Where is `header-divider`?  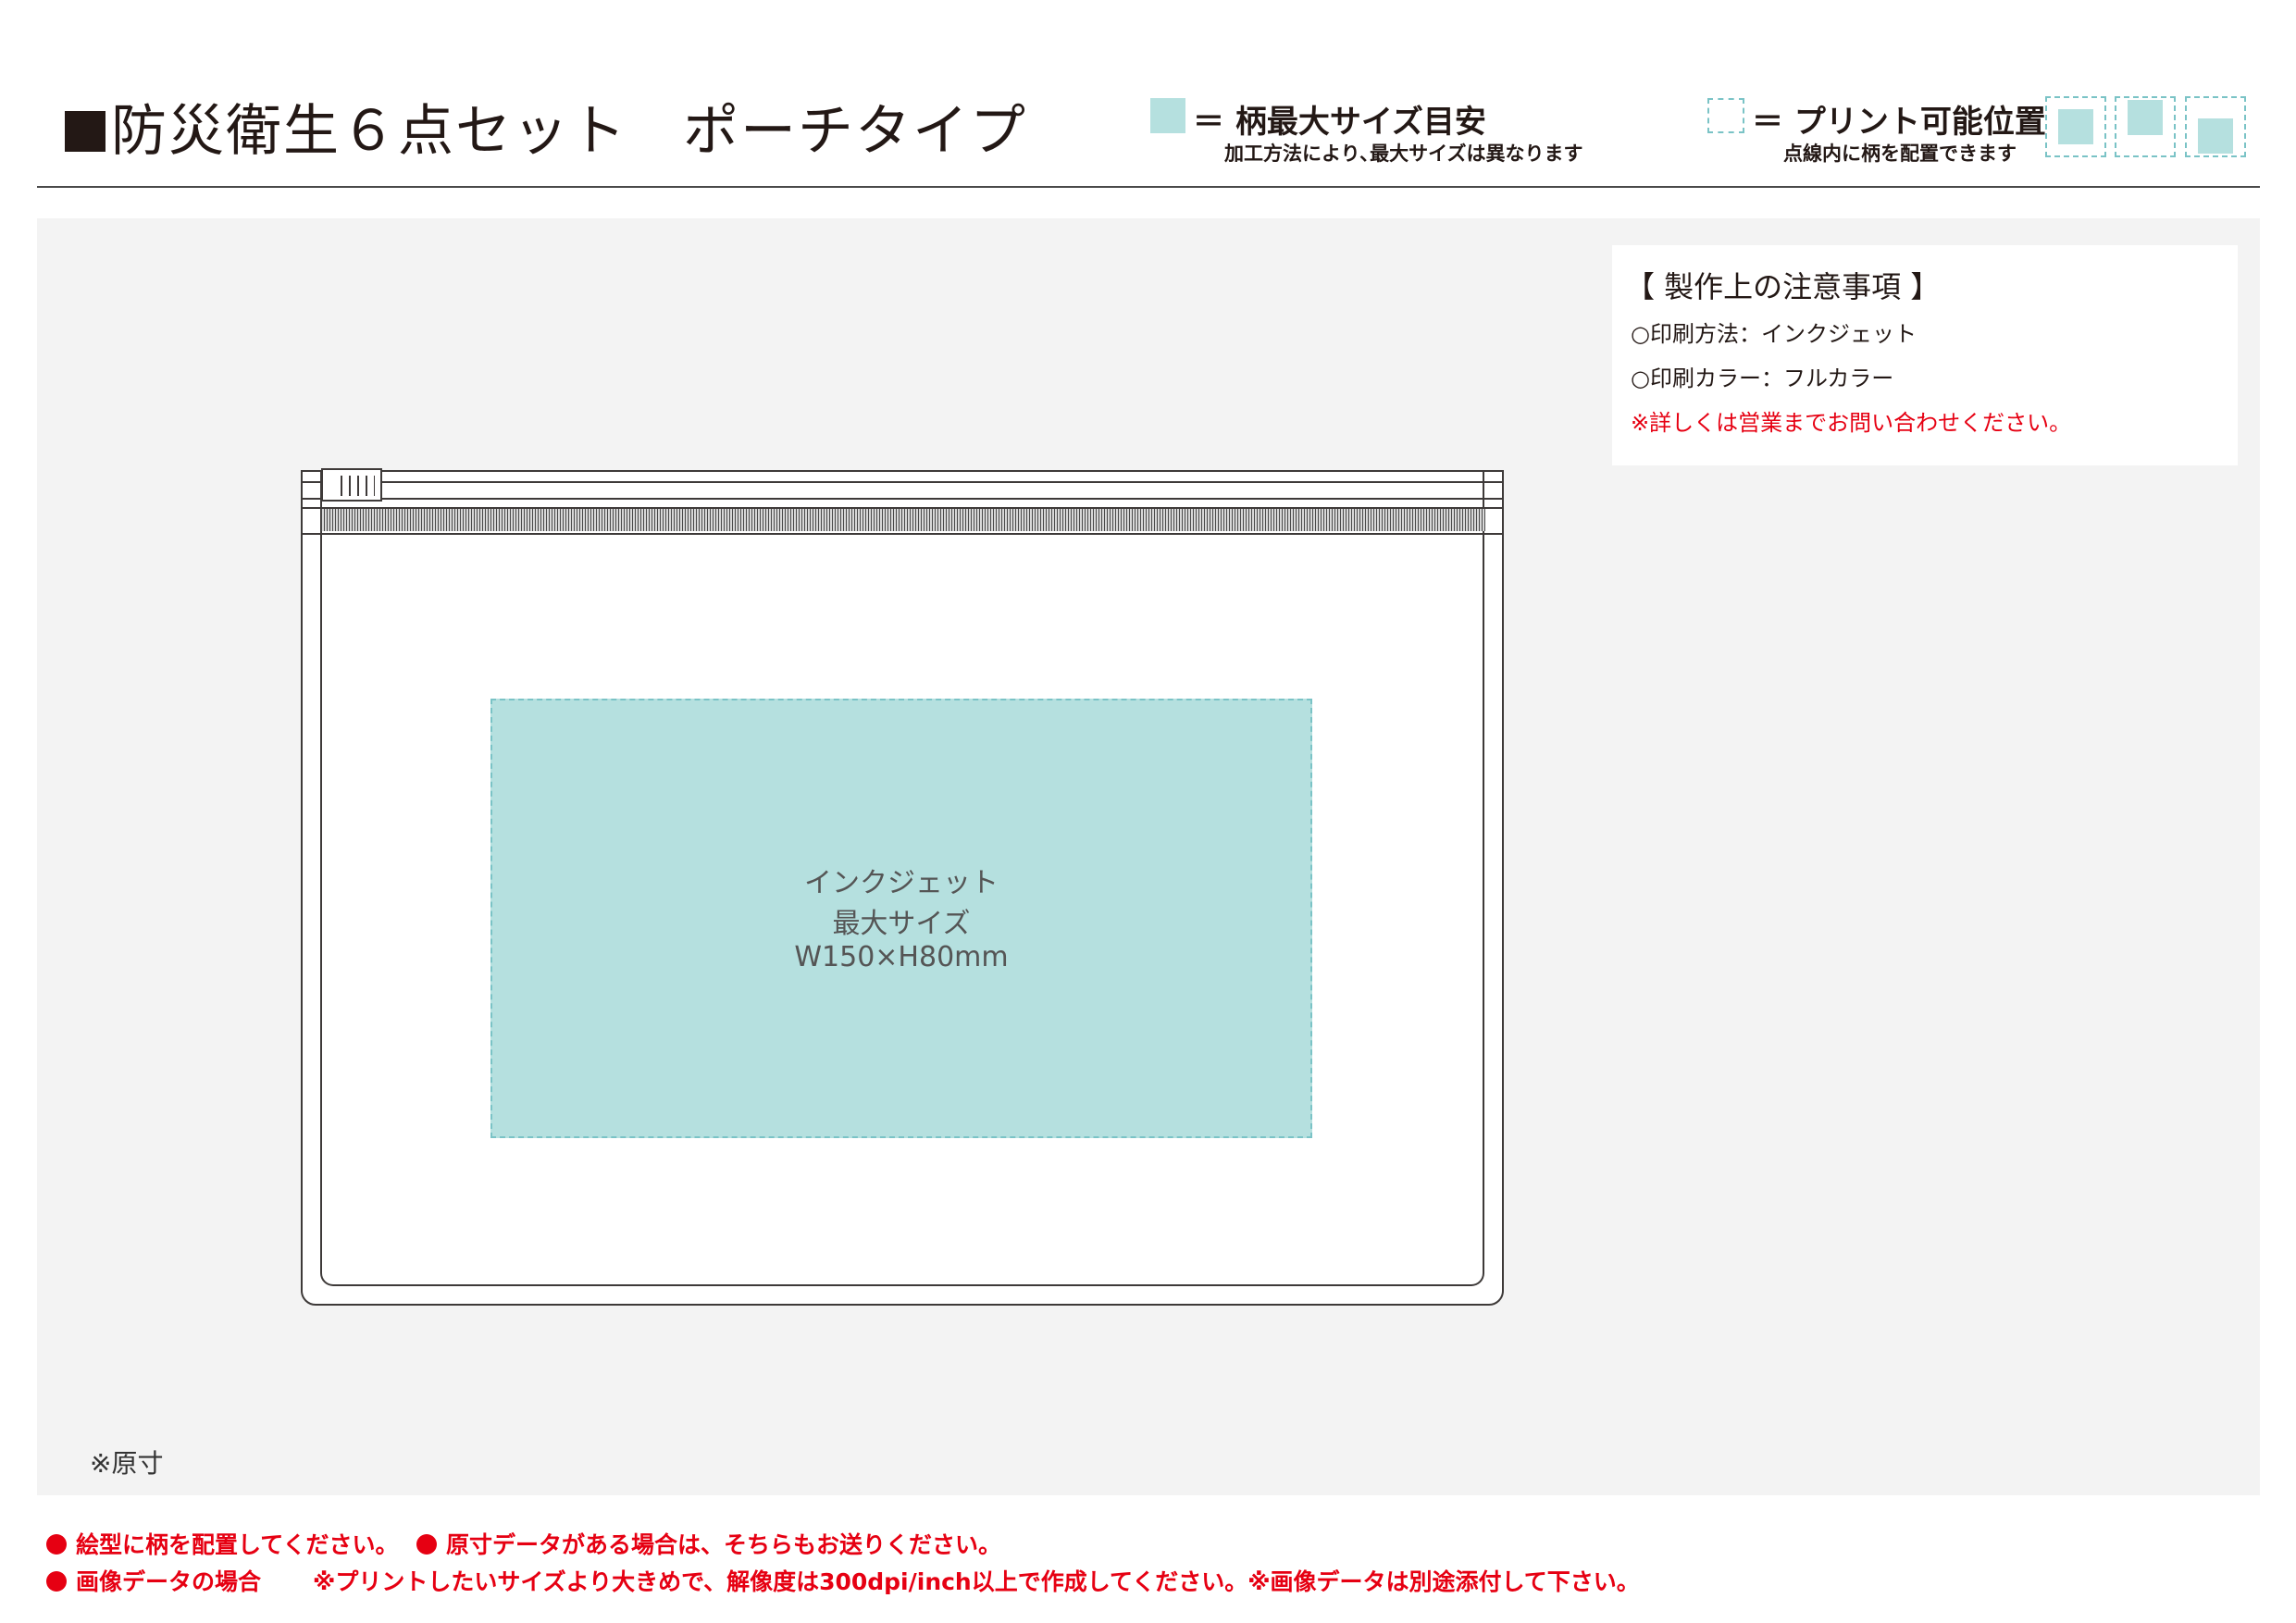 header-divider is located at coordinates (1149, 187).